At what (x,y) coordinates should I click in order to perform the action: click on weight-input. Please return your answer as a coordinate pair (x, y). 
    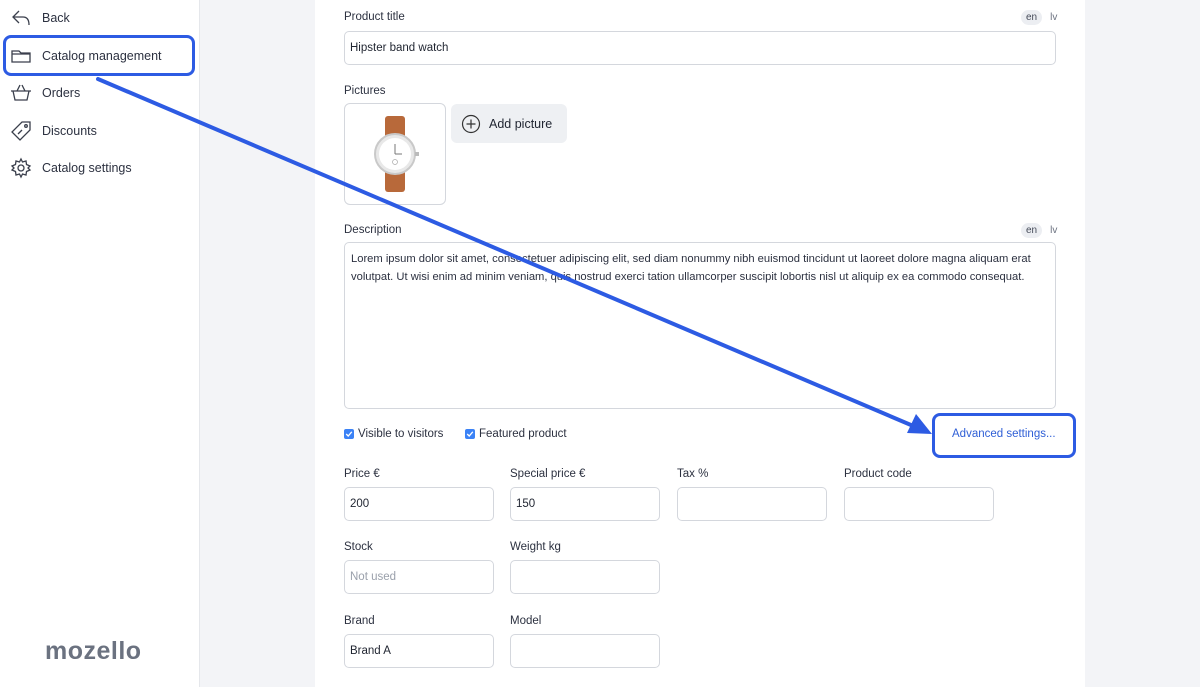
    Looking at the image, I should click on (585, 577).